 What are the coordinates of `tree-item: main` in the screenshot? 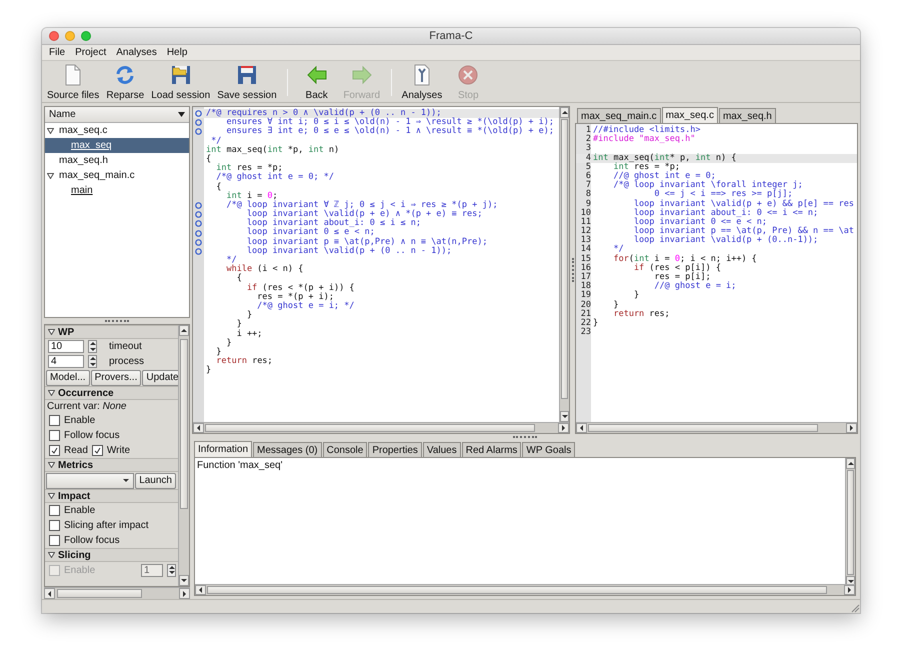 It's located at (117, 190).